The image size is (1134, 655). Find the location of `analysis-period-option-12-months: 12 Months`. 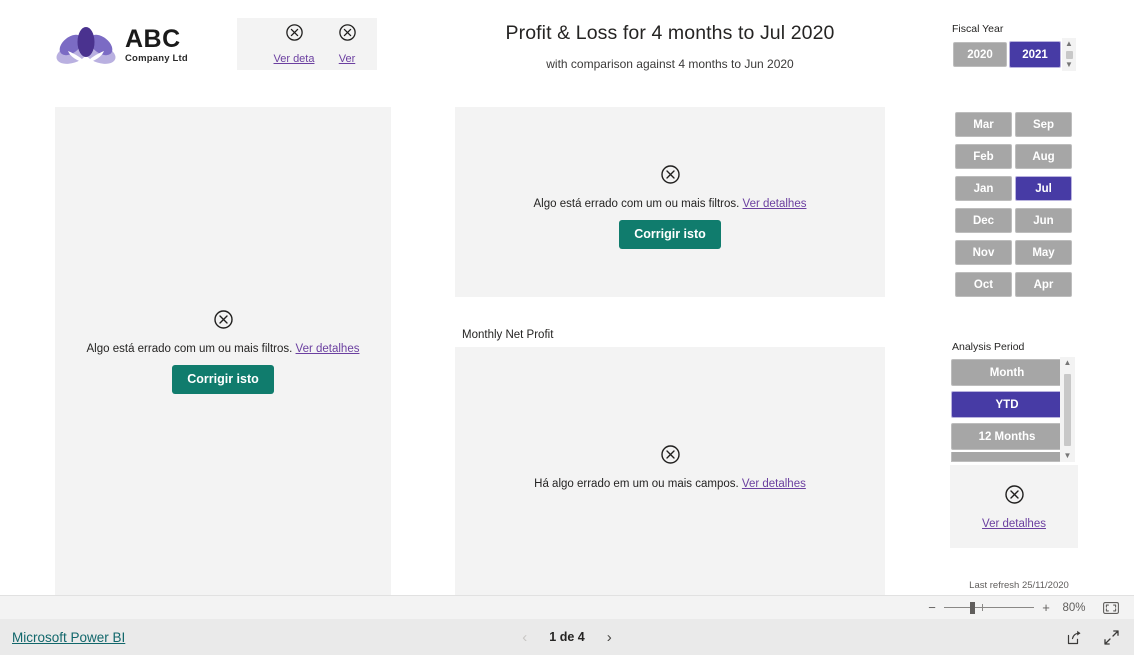

analysis-period-option-12-months: 12 Months is located at coordinates (1007, 436).